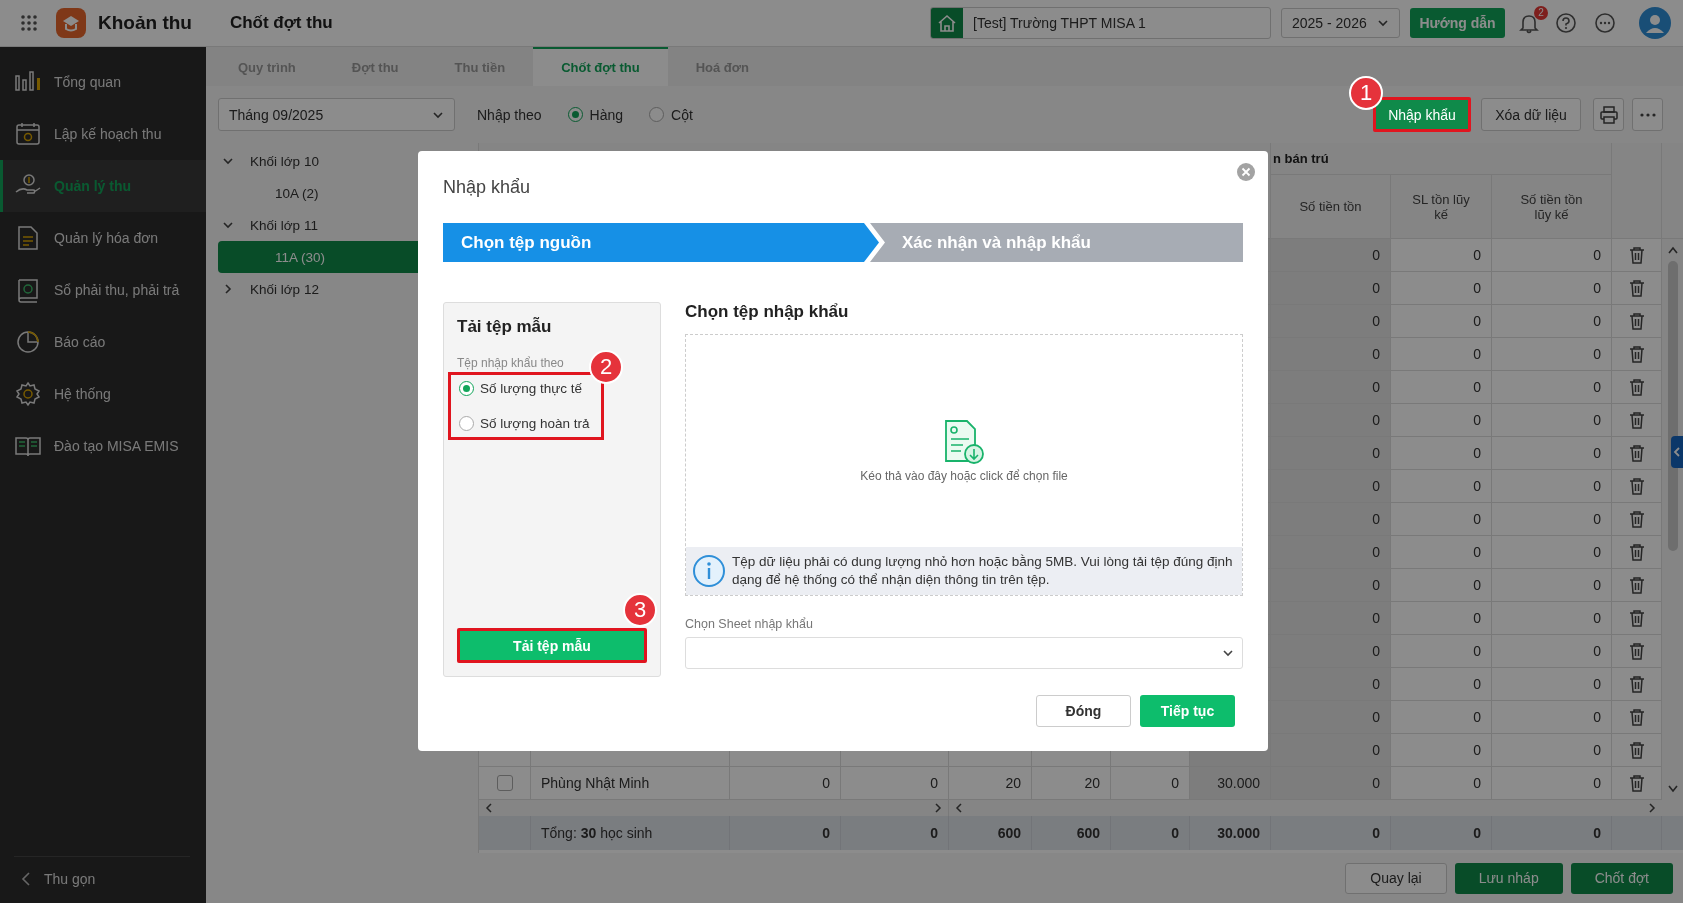  What do you see at coordinates (1422, 114) in the screenshot?
I see `import-button: Nhập khẩu` at bounding box center [1422, 114].